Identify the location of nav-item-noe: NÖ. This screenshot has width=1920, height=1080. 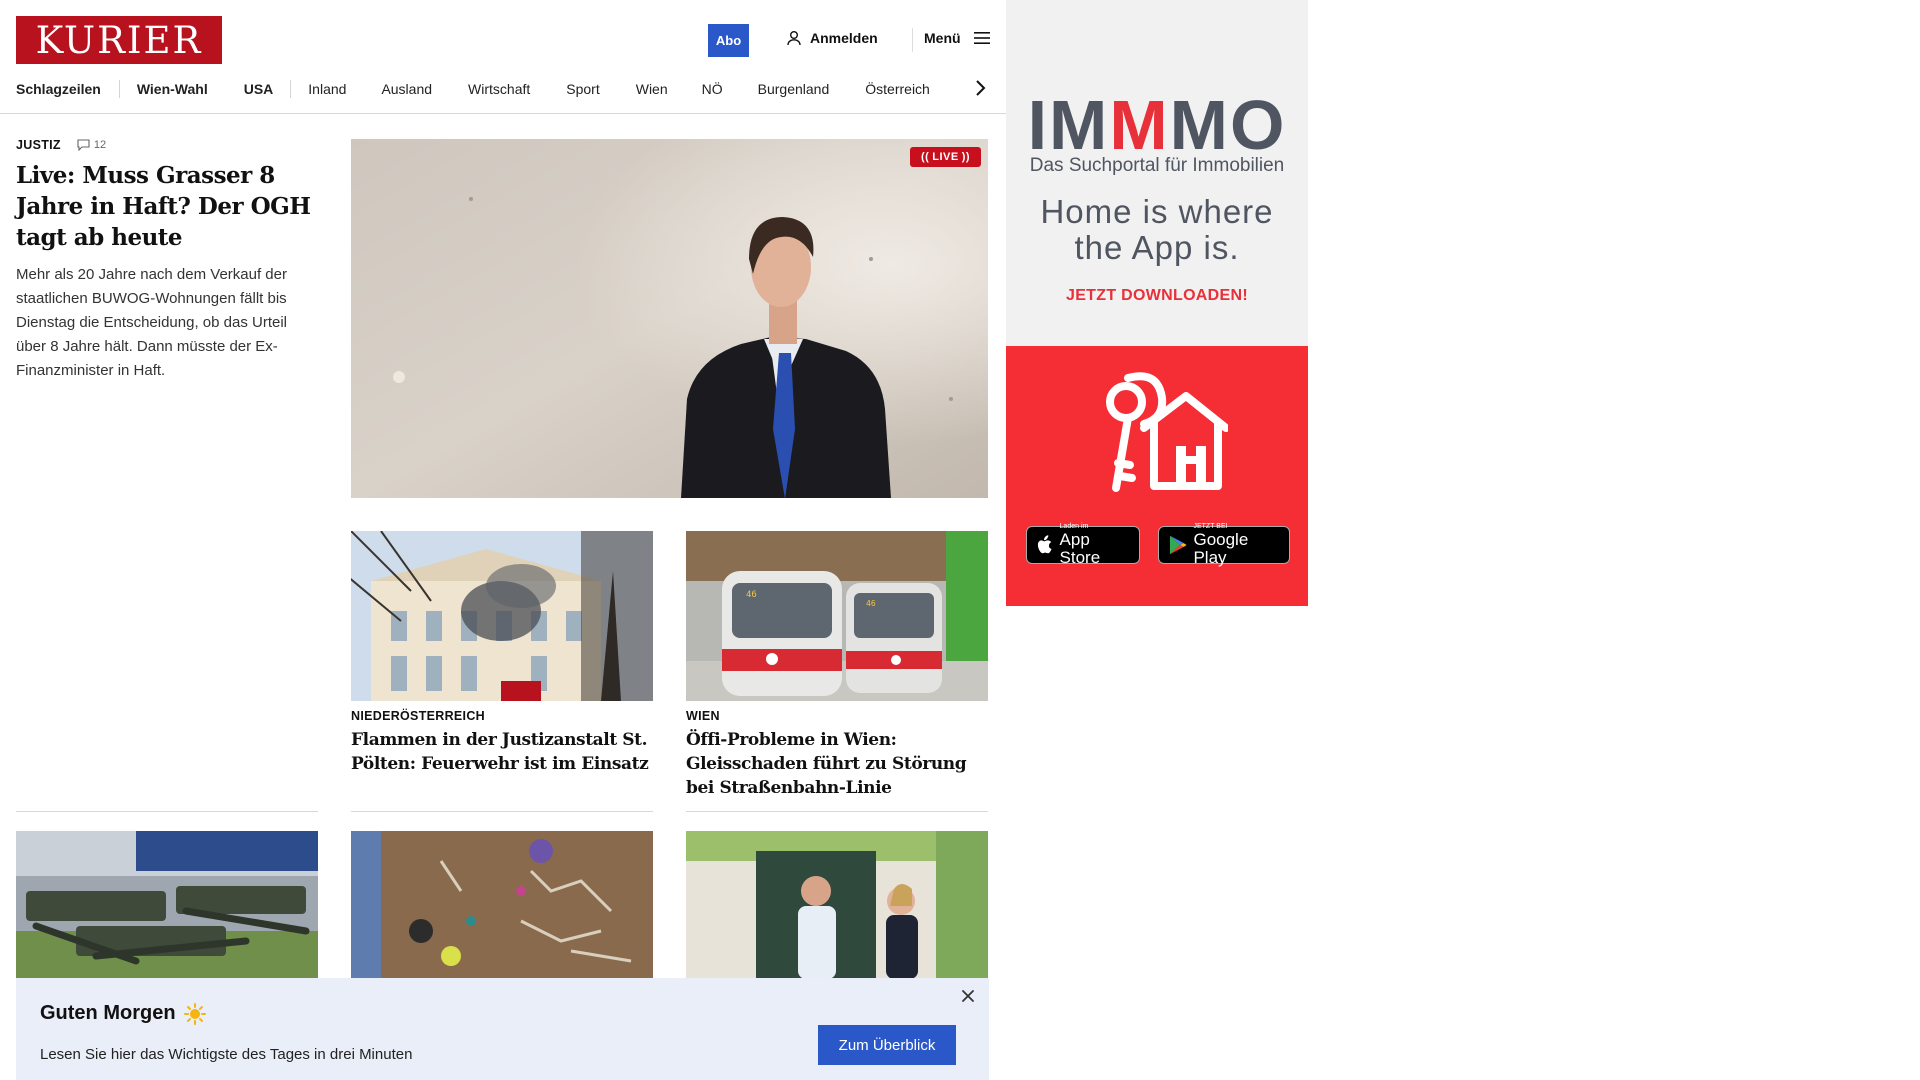
(712, 89).